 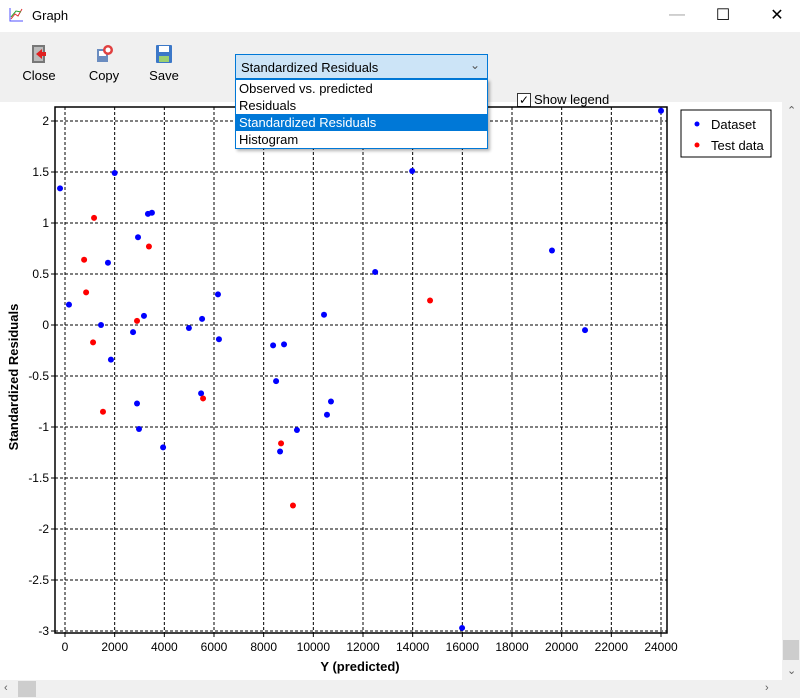 What do you see at coordinates (43, 631) in the screenshot?
I see `y-tick-label: -3` at bounding box center [43, 631].